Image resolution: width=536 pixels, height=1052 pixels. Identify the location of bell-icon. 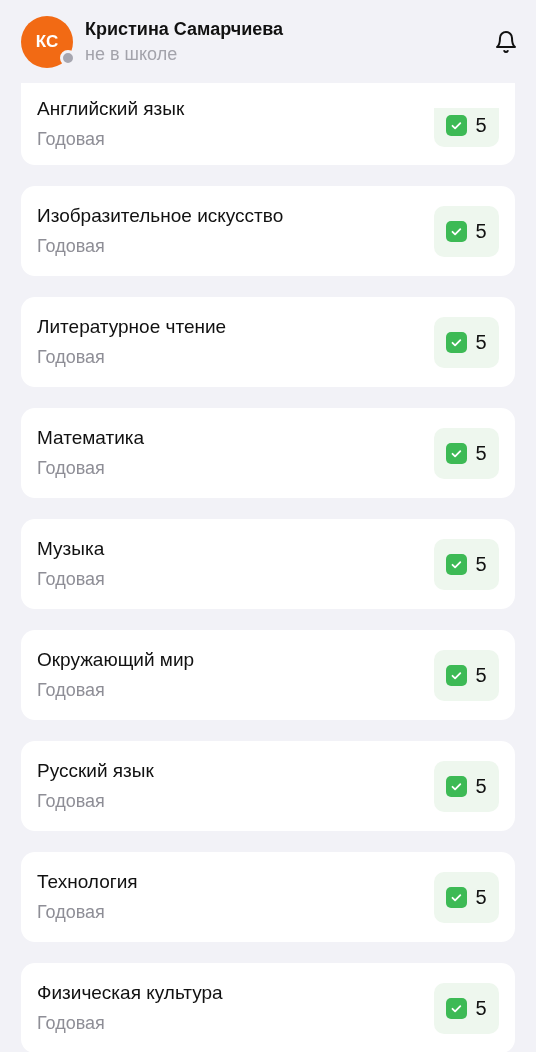
(506, 41).